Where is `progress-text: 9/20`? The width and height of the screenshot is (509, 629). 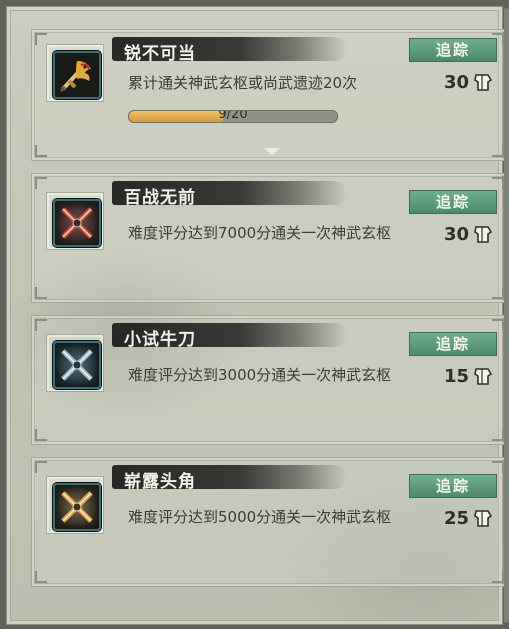
progress-text: 9/20 is located at coordinates (233, 116).